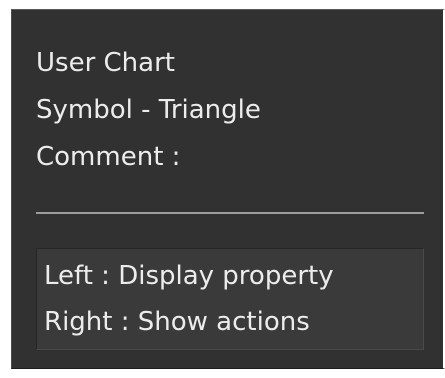 This screenshot has height=378, width=445. I want to click on tooltip-divider, so click(230, 213).